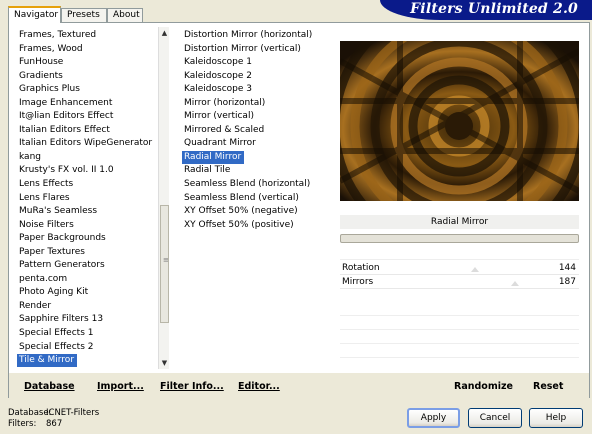 Image resolution: width=592 pixels, height=434 pixels. What do you see at coordinates (92, 253) in the screenshot?
I see `category-item: Paper Textures` at bounding box center [92, 253].